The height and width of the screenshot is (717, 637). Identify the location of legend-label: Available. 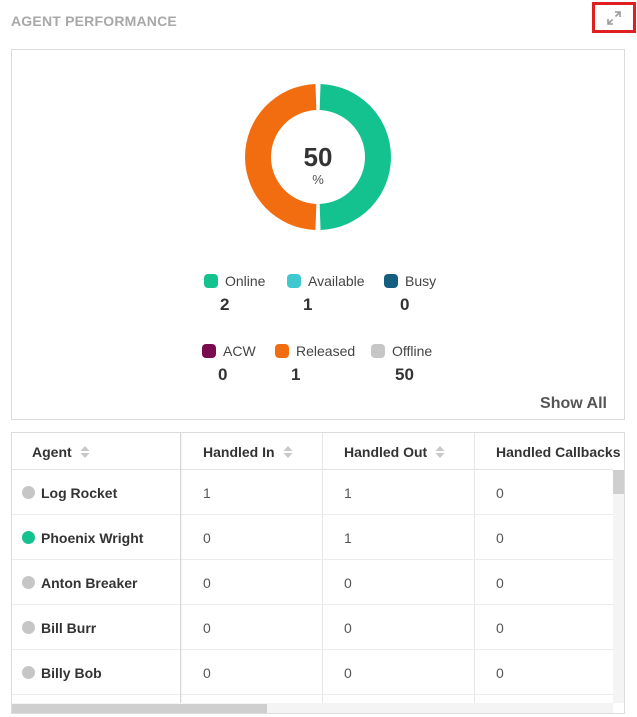
(336, 281).